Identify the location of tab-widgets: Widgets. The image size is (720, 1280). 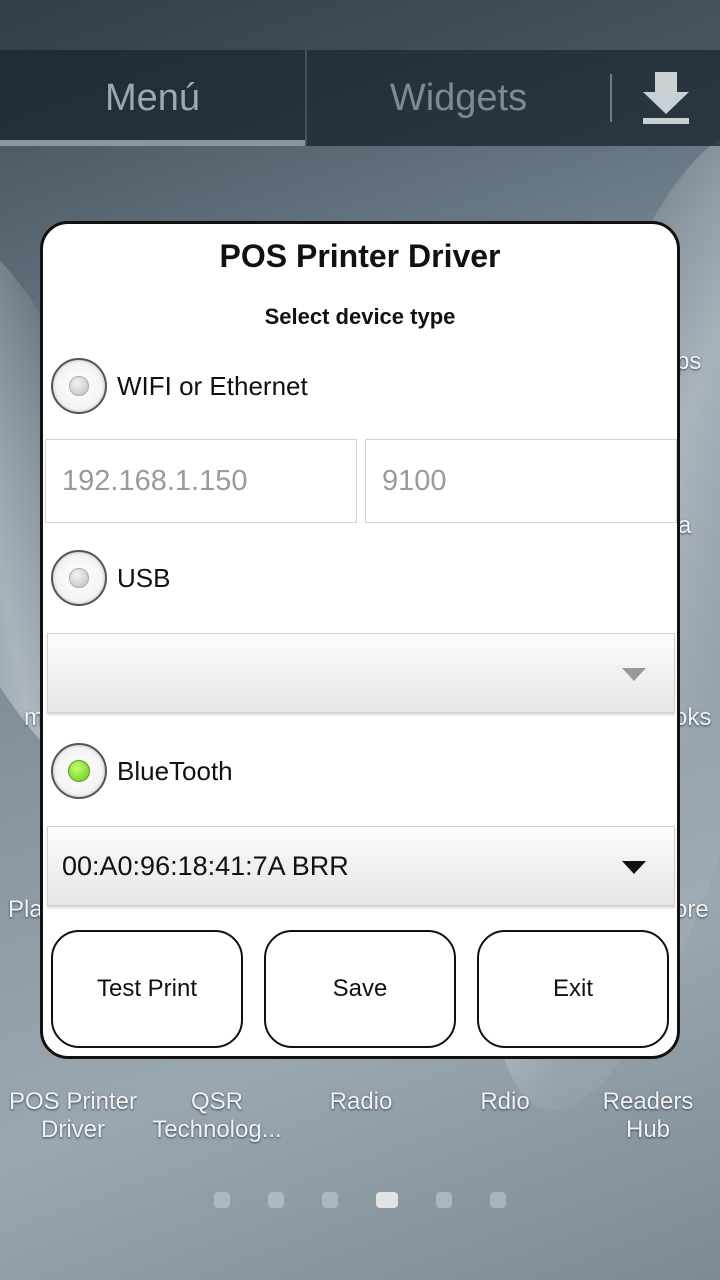
(457, 98).